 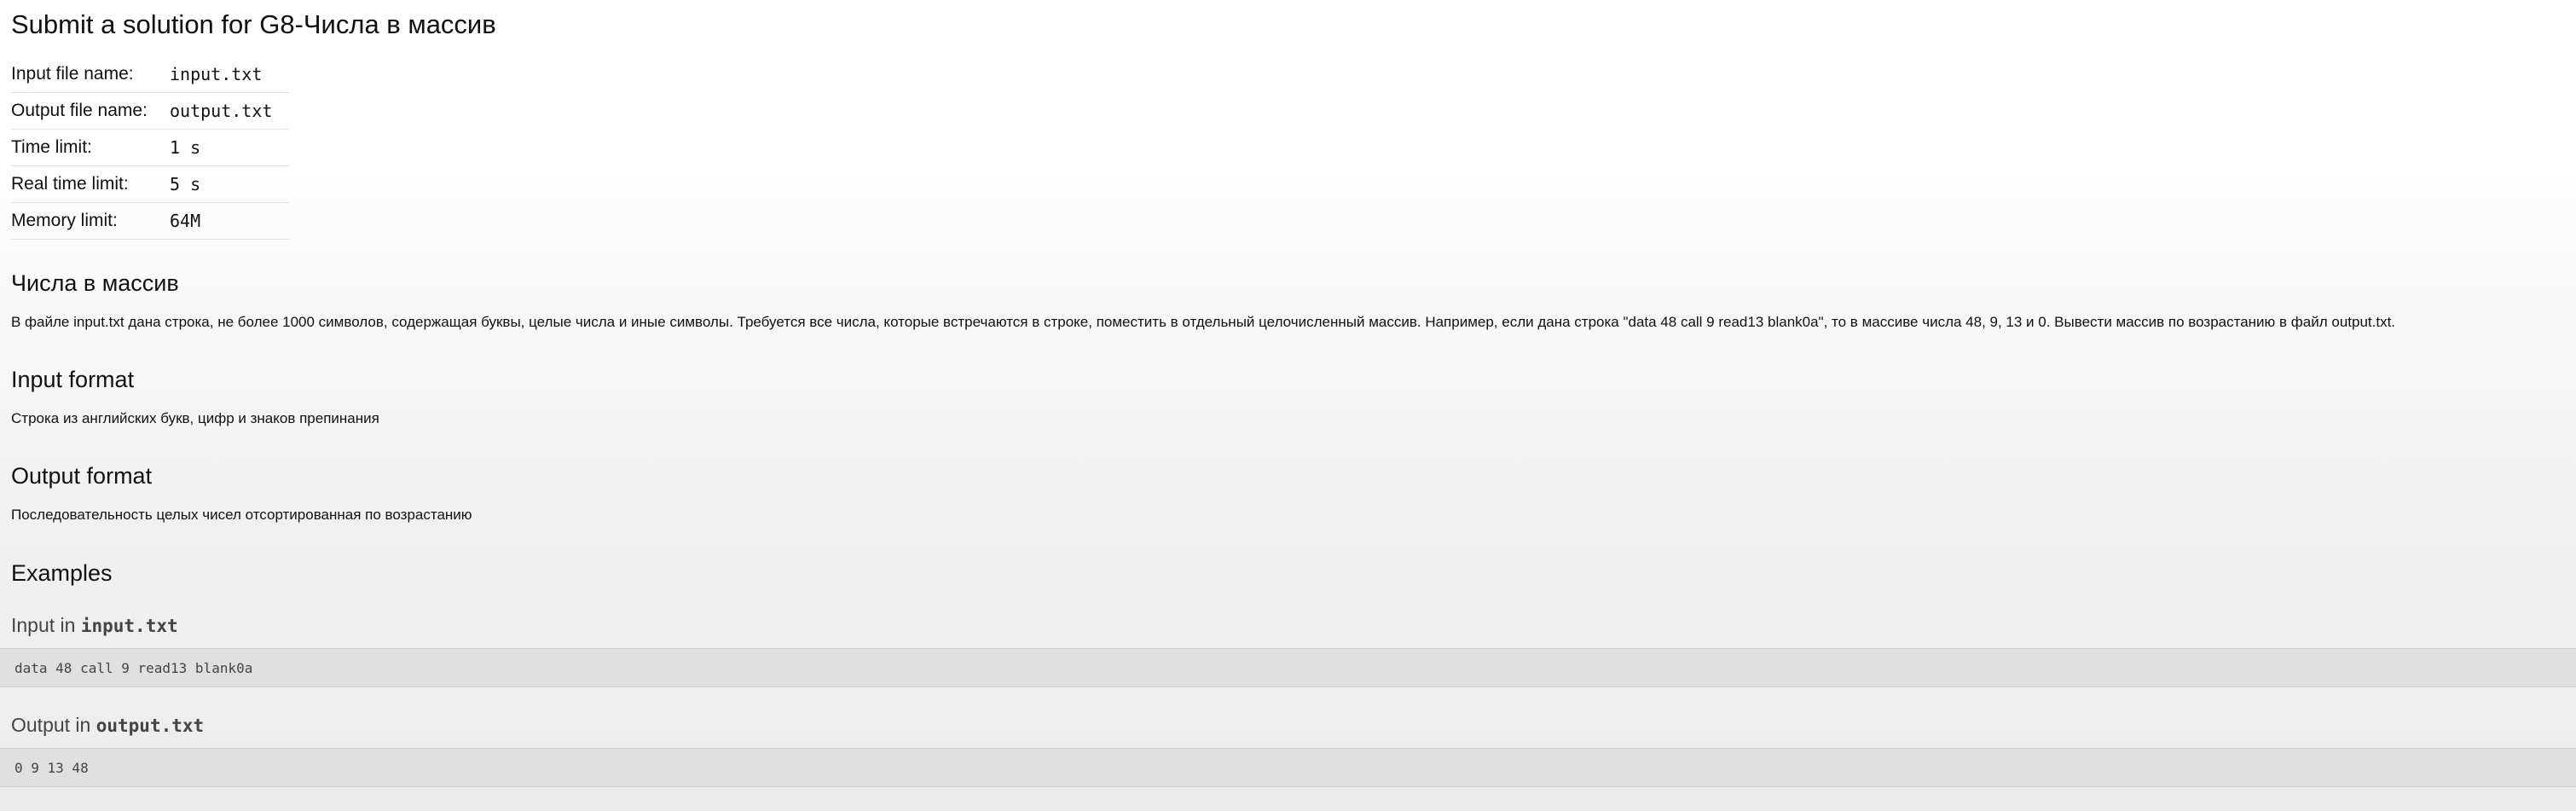 I want to click on info-row-output-file: Output file name: output.txt, so click(x=150, y=111).